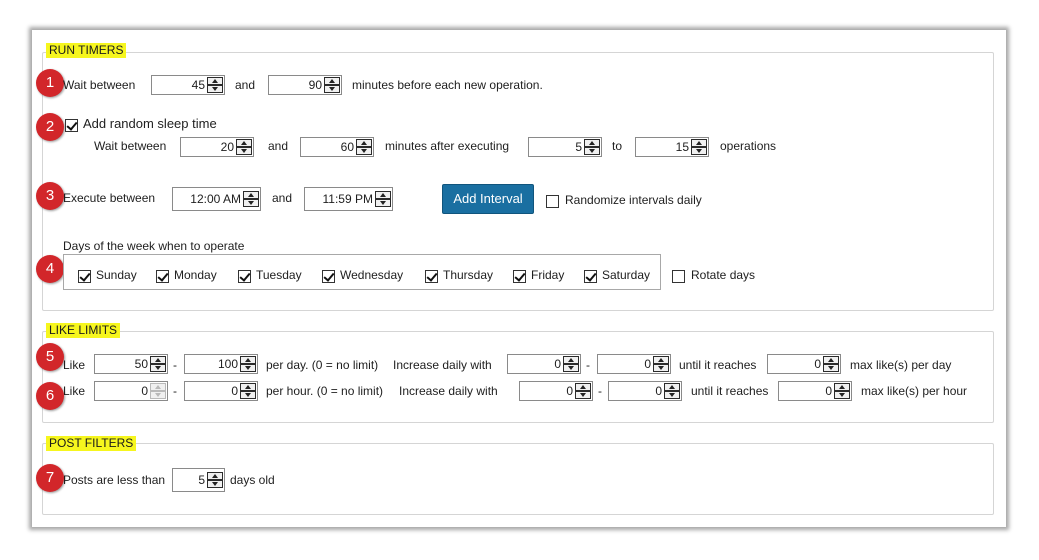 This screenshot has height=560, width=1039. Describe the element at coordinates (544, 364) in the screenshot. I see `day-inc-min-spinner: 0` at that location.